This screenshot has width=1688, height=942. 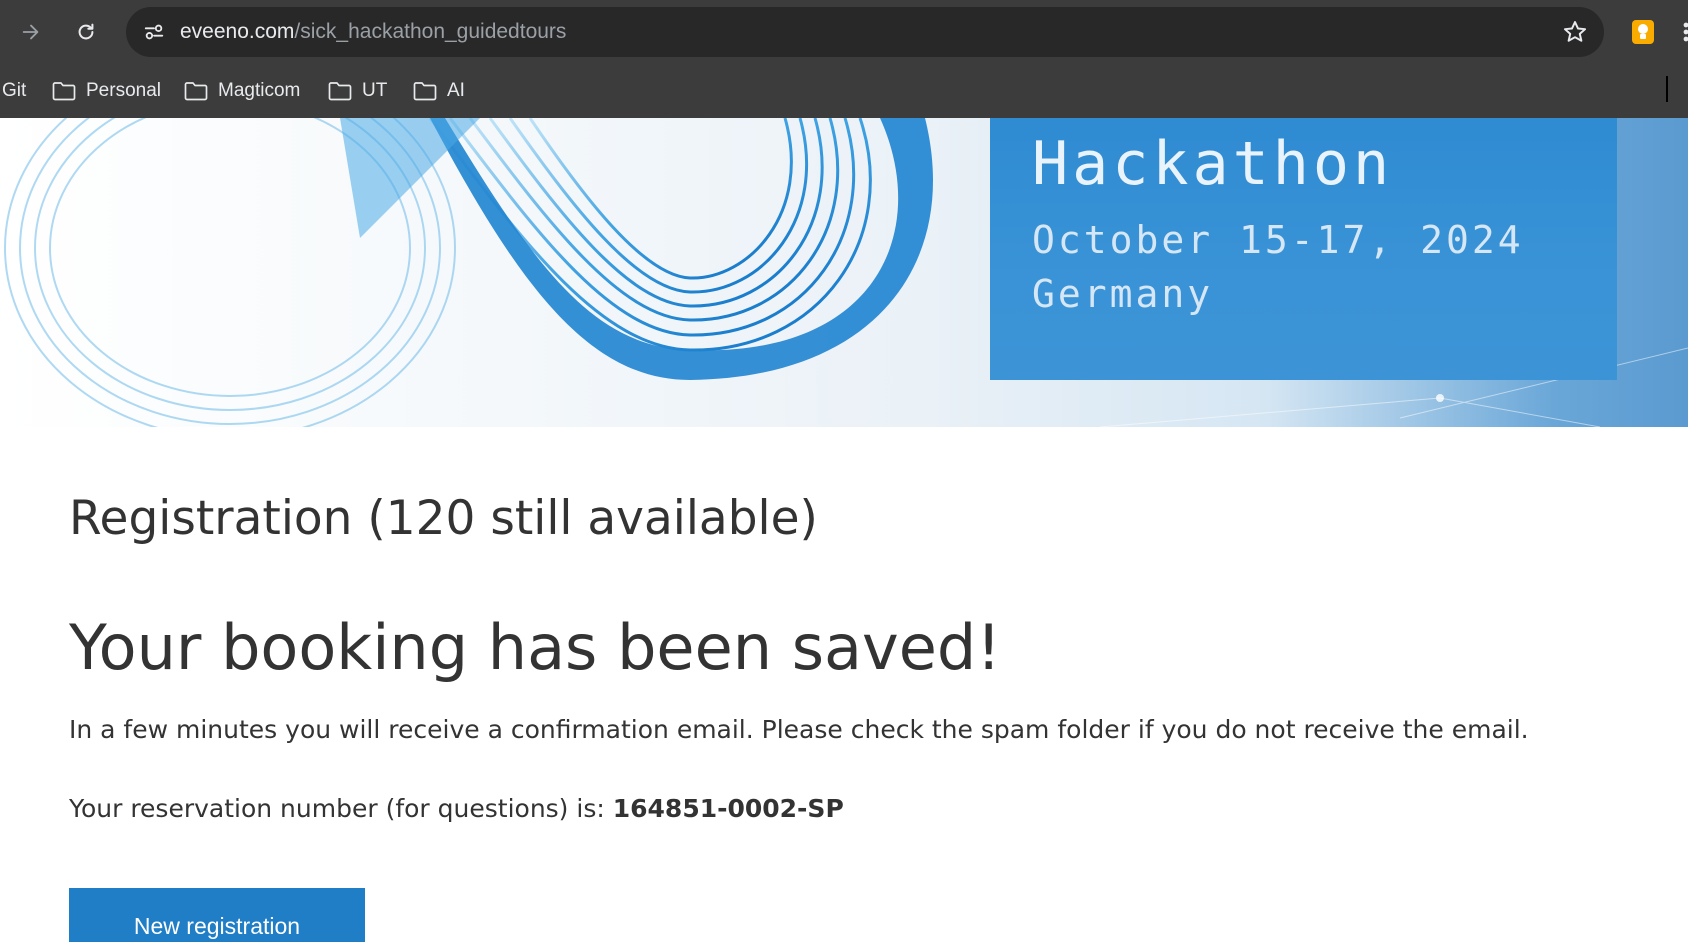 I want to click on bookmark-star-button, so click(x=1575, y=32).